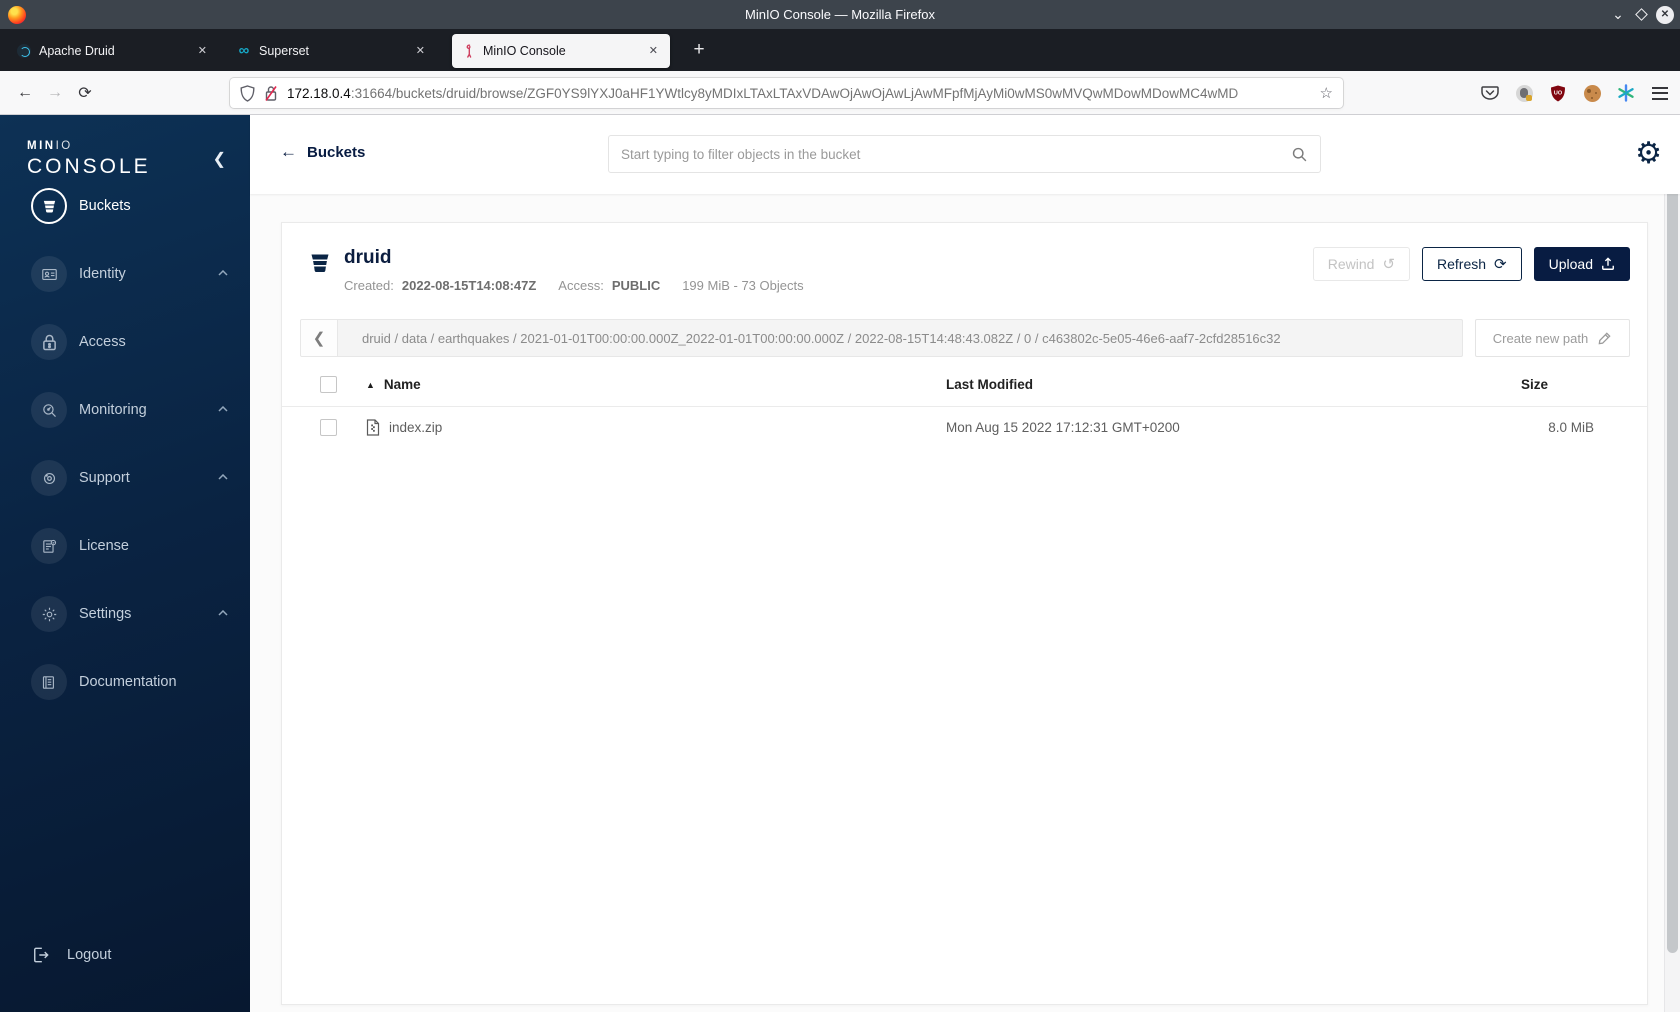  I want to click on url-host: 172.18.0.4, so click(319, 93).